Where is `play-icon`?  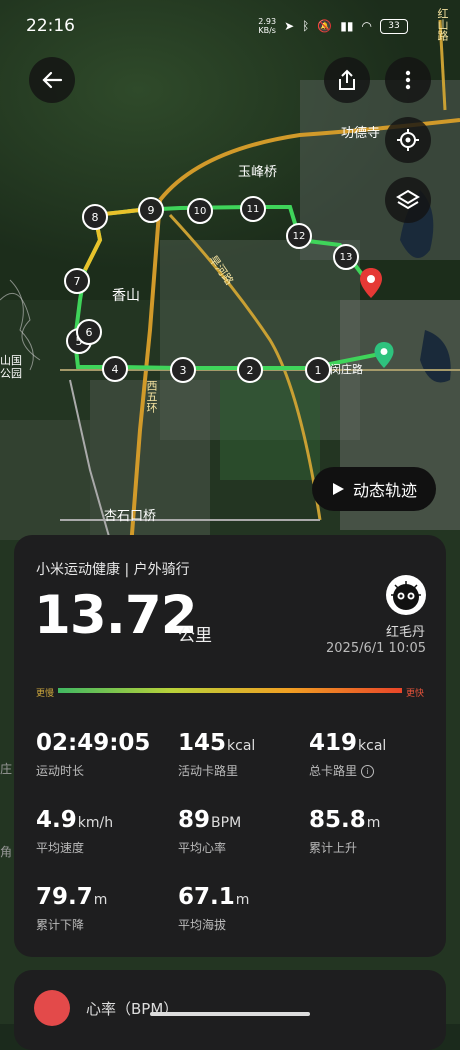 play-icon is located at coordinates (338, 489).